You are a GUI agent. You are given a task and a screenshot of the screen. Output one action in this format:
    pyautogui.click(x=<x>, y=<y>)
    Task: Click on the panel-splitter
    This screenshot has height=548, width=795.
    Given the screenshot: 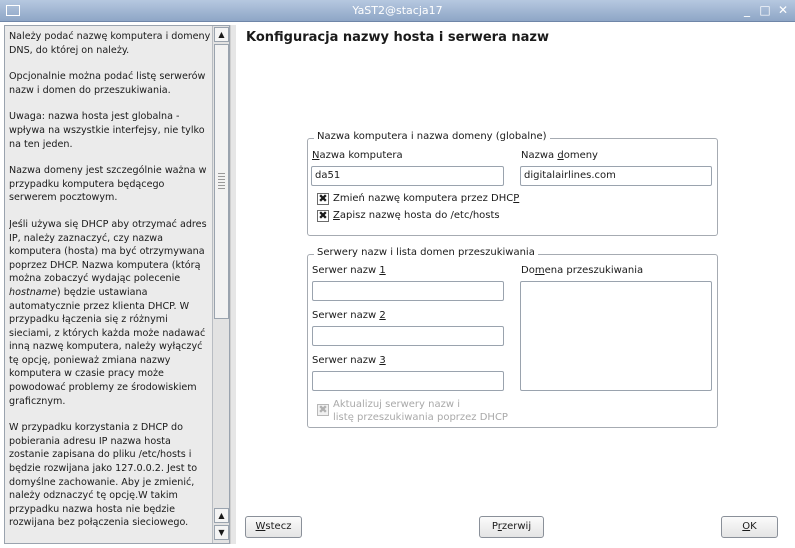 What is the action you would take?
    pyautogui.click(x=233, y=284)
    